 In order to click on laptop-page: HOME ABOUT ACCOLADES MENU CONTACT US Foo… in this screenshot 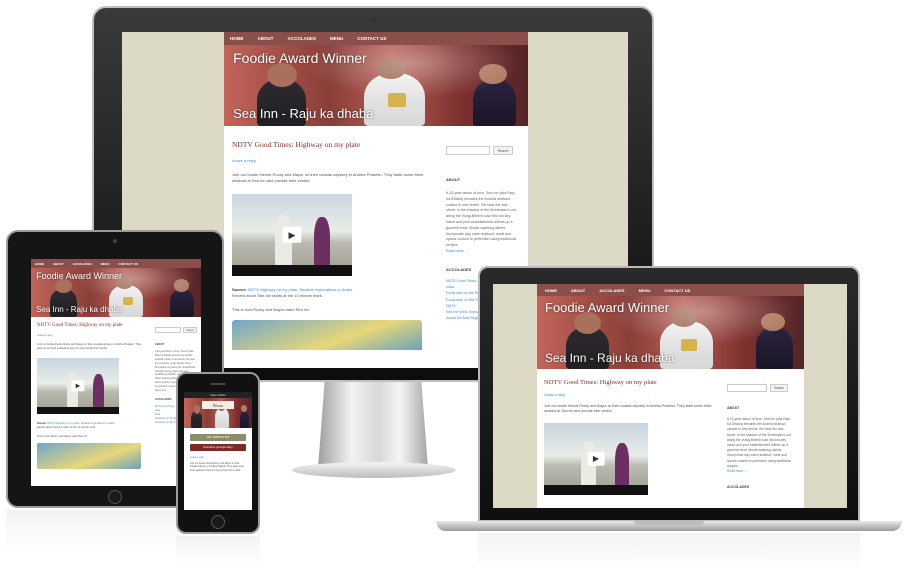, I will do `click(670, 396)`.